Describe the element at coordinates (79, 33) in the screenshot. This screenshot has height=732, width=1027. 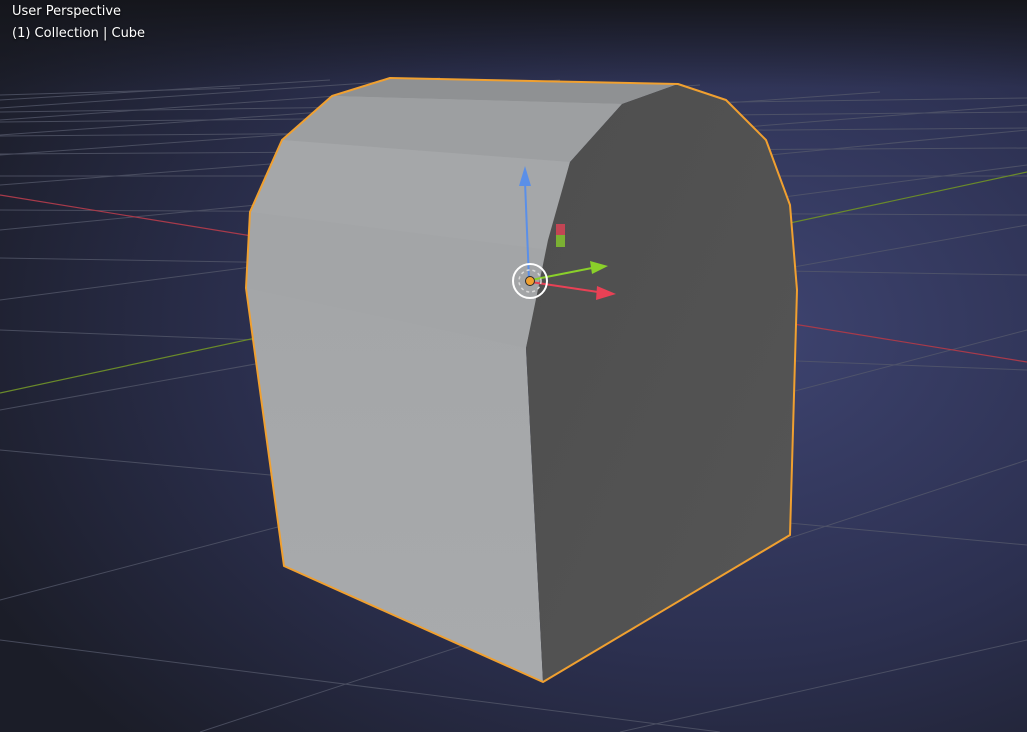
I see `collection-info-label: (1) Collection | Cube` at that location.